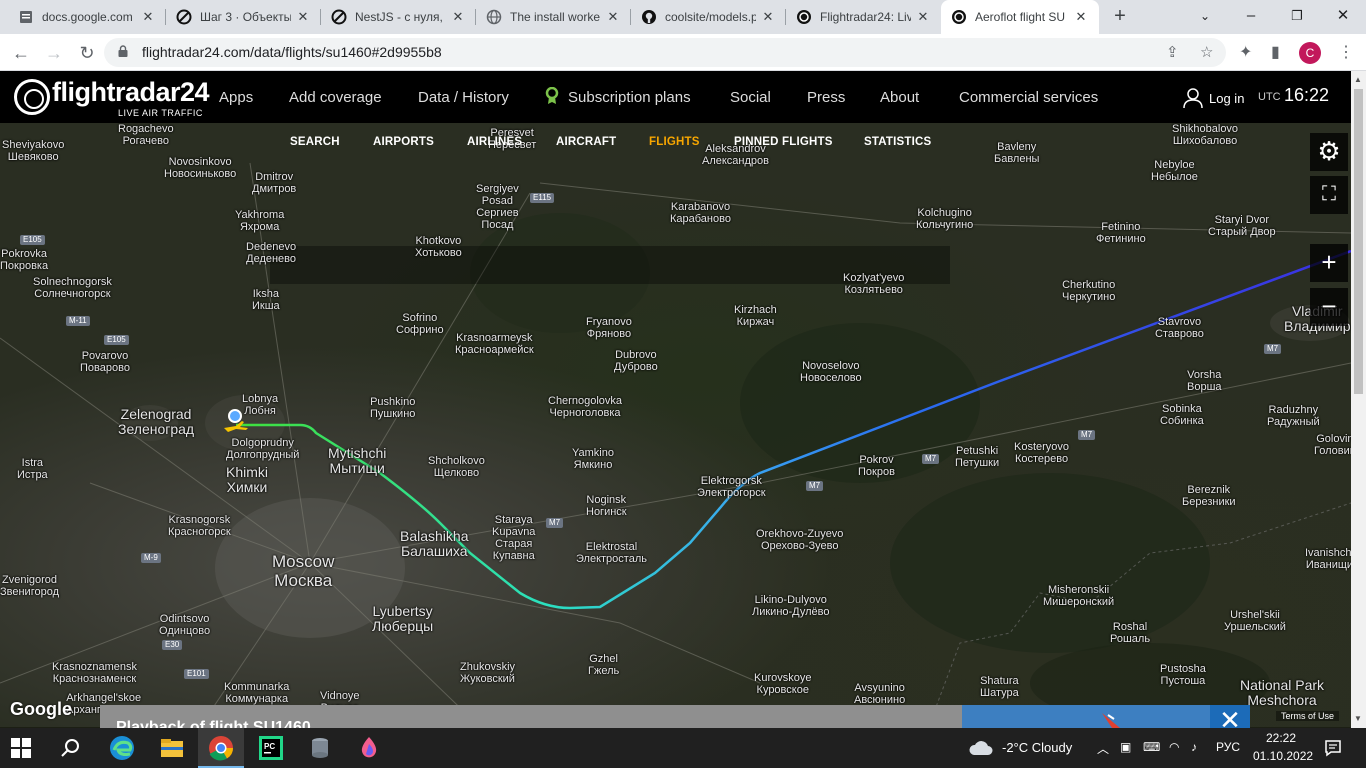 The image size is (1366, 768). I want to click on road-label: E101, so click(196, 674).